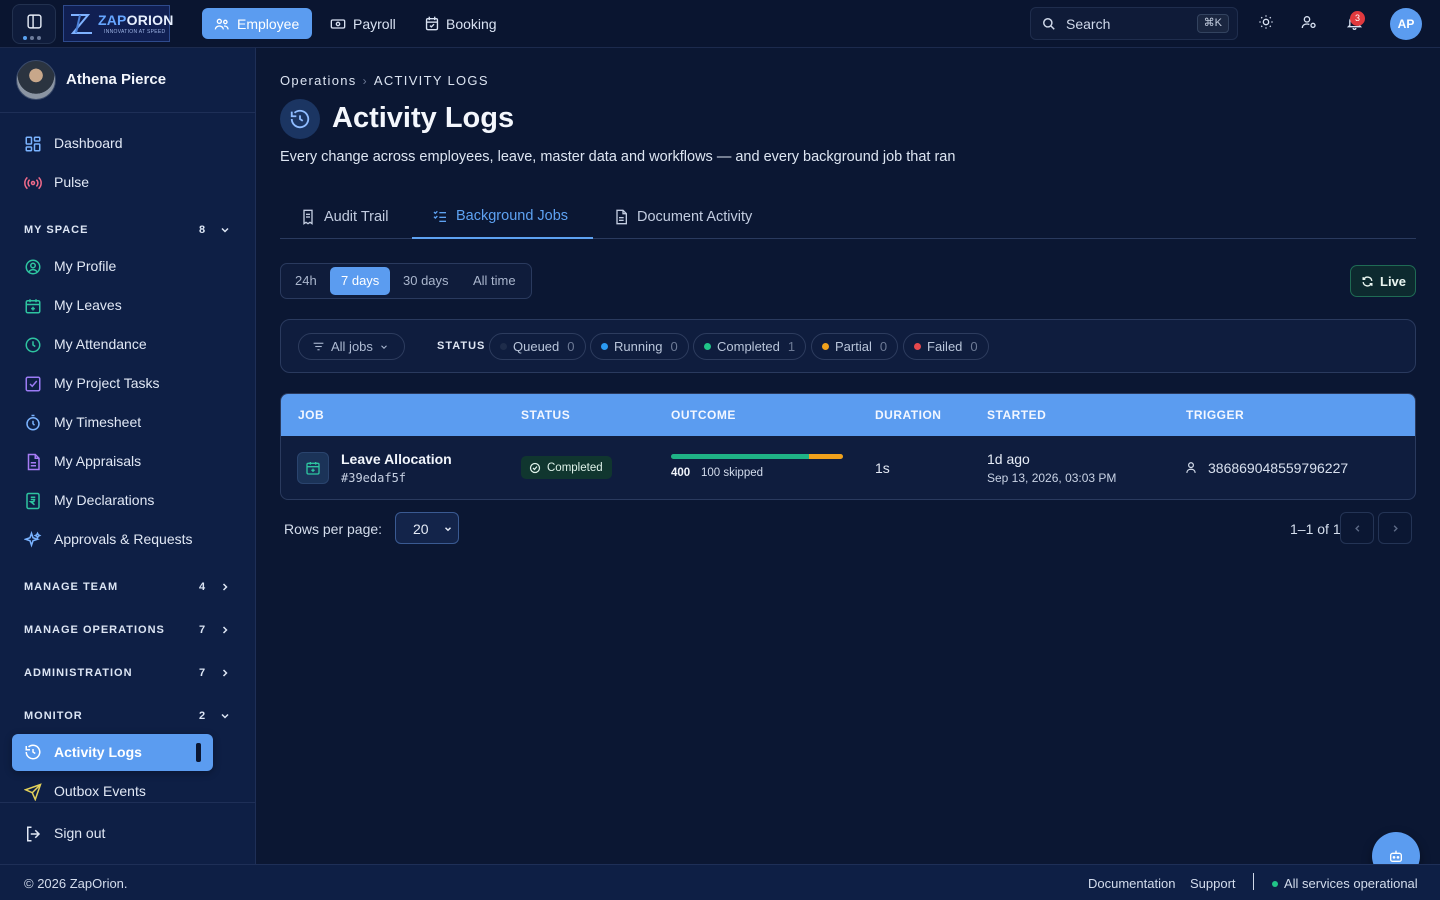 The width and height of the screenshot is (1440, 900). I want to click on calendar-icon, so click(432, 23).